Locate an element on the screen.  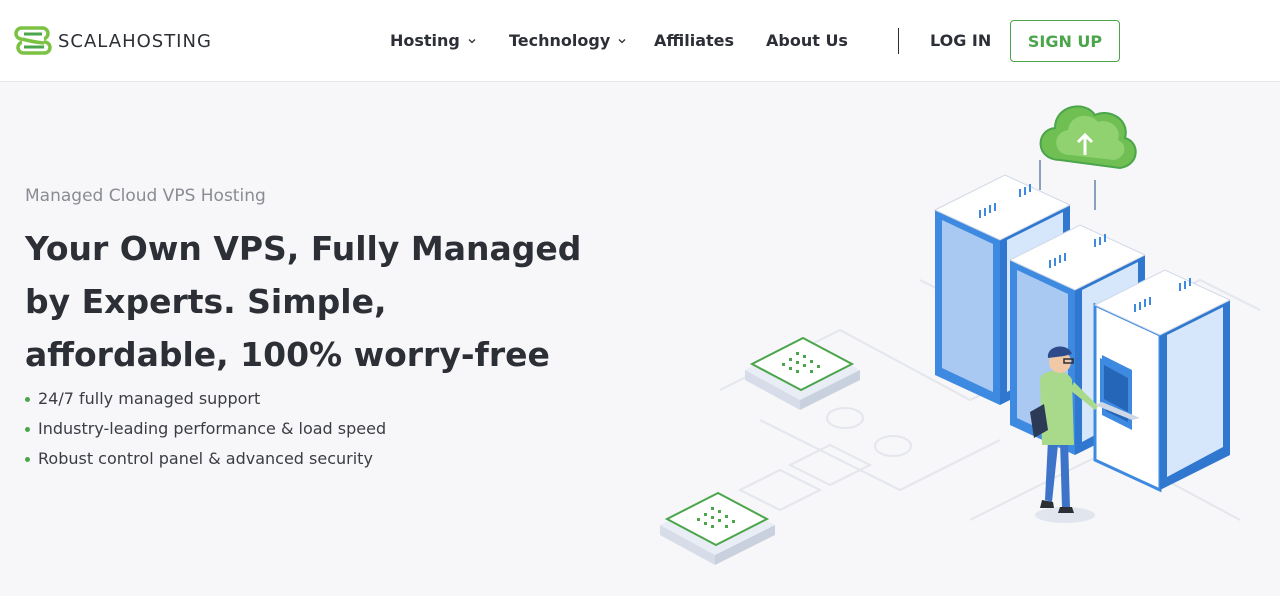
nav-affiliates: Affiliates is located at coordinates (694, 40).